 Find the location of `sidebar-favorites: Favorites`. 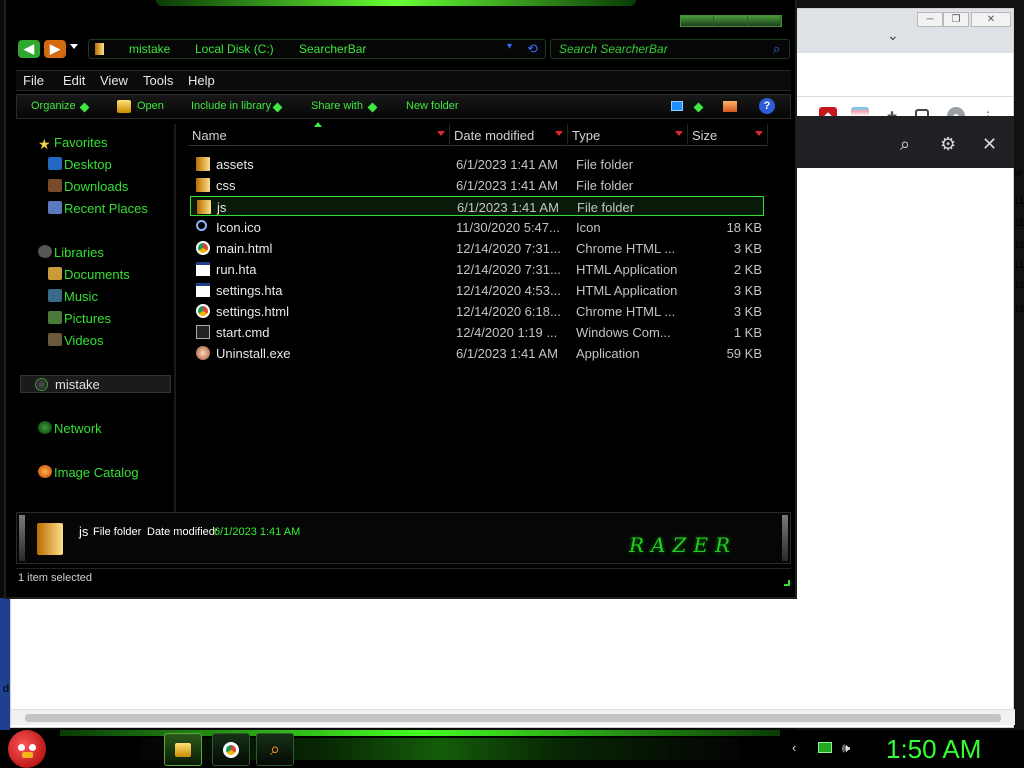

sidebar-favorites: Favorites is located at coordinates (80, 142).